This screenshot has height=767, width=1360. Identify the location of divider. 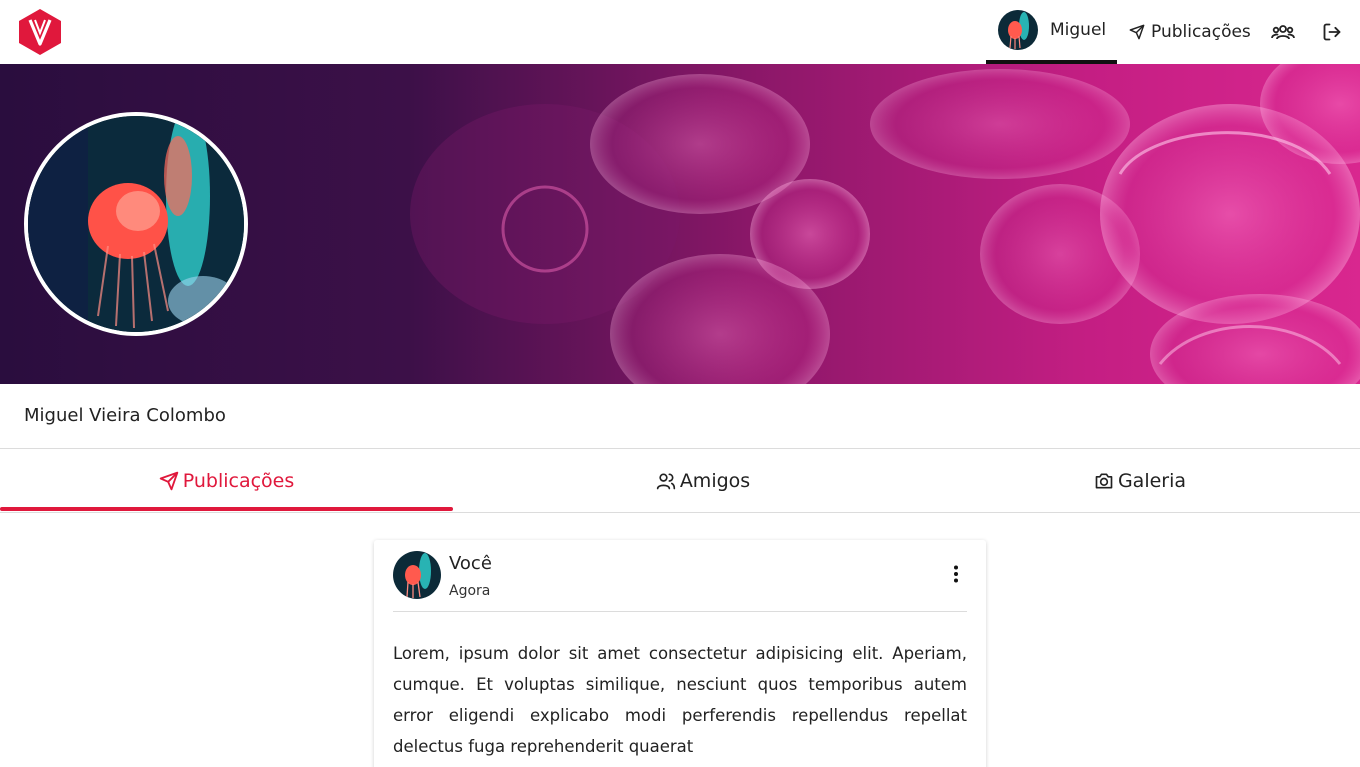
(680, 611).